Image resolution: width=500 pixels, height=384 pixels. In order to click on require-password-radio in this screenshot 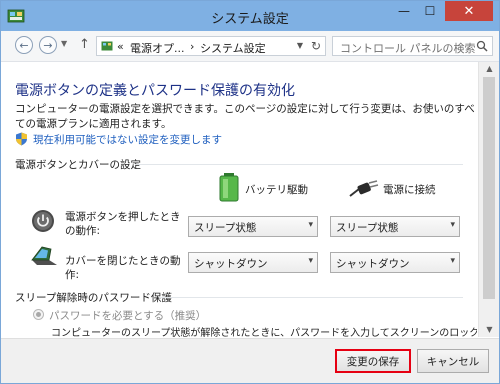, I will do `click(38, 314)`.